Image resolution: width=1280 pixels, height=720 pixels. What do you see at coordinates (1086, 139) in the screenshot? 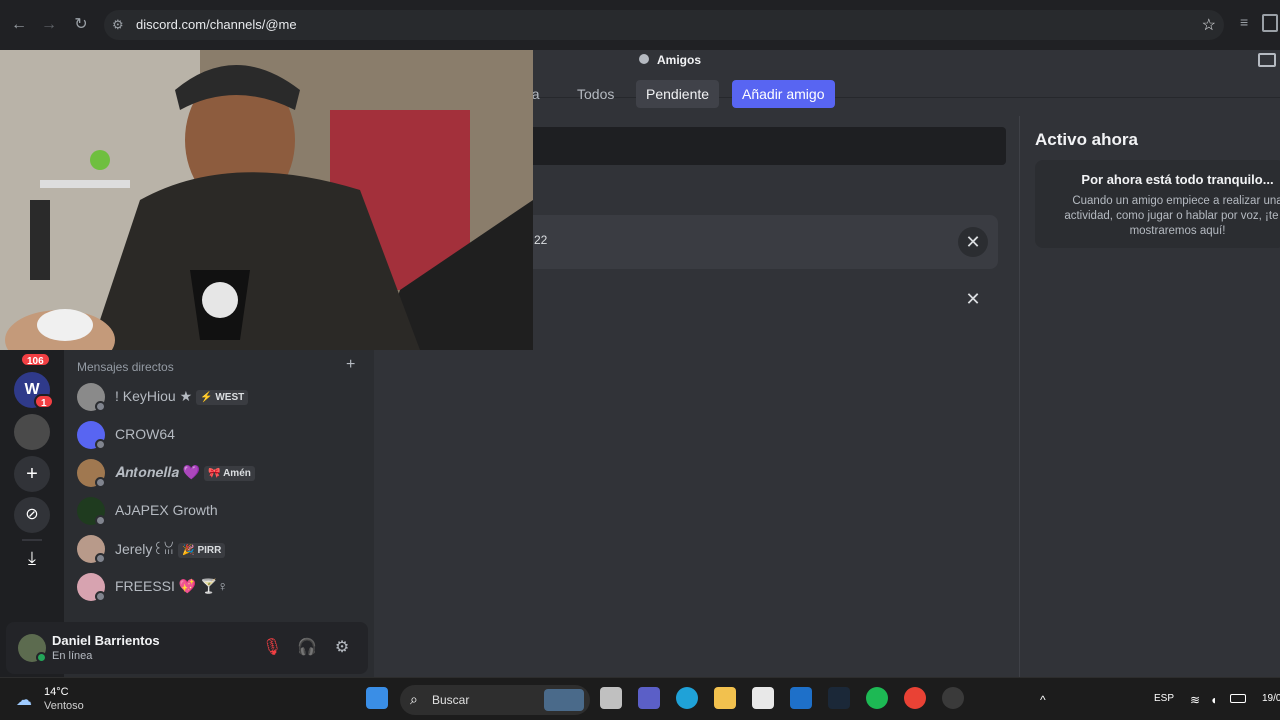
I see `active-now-title: Activo ahora` at bounding box center [1086, 139].